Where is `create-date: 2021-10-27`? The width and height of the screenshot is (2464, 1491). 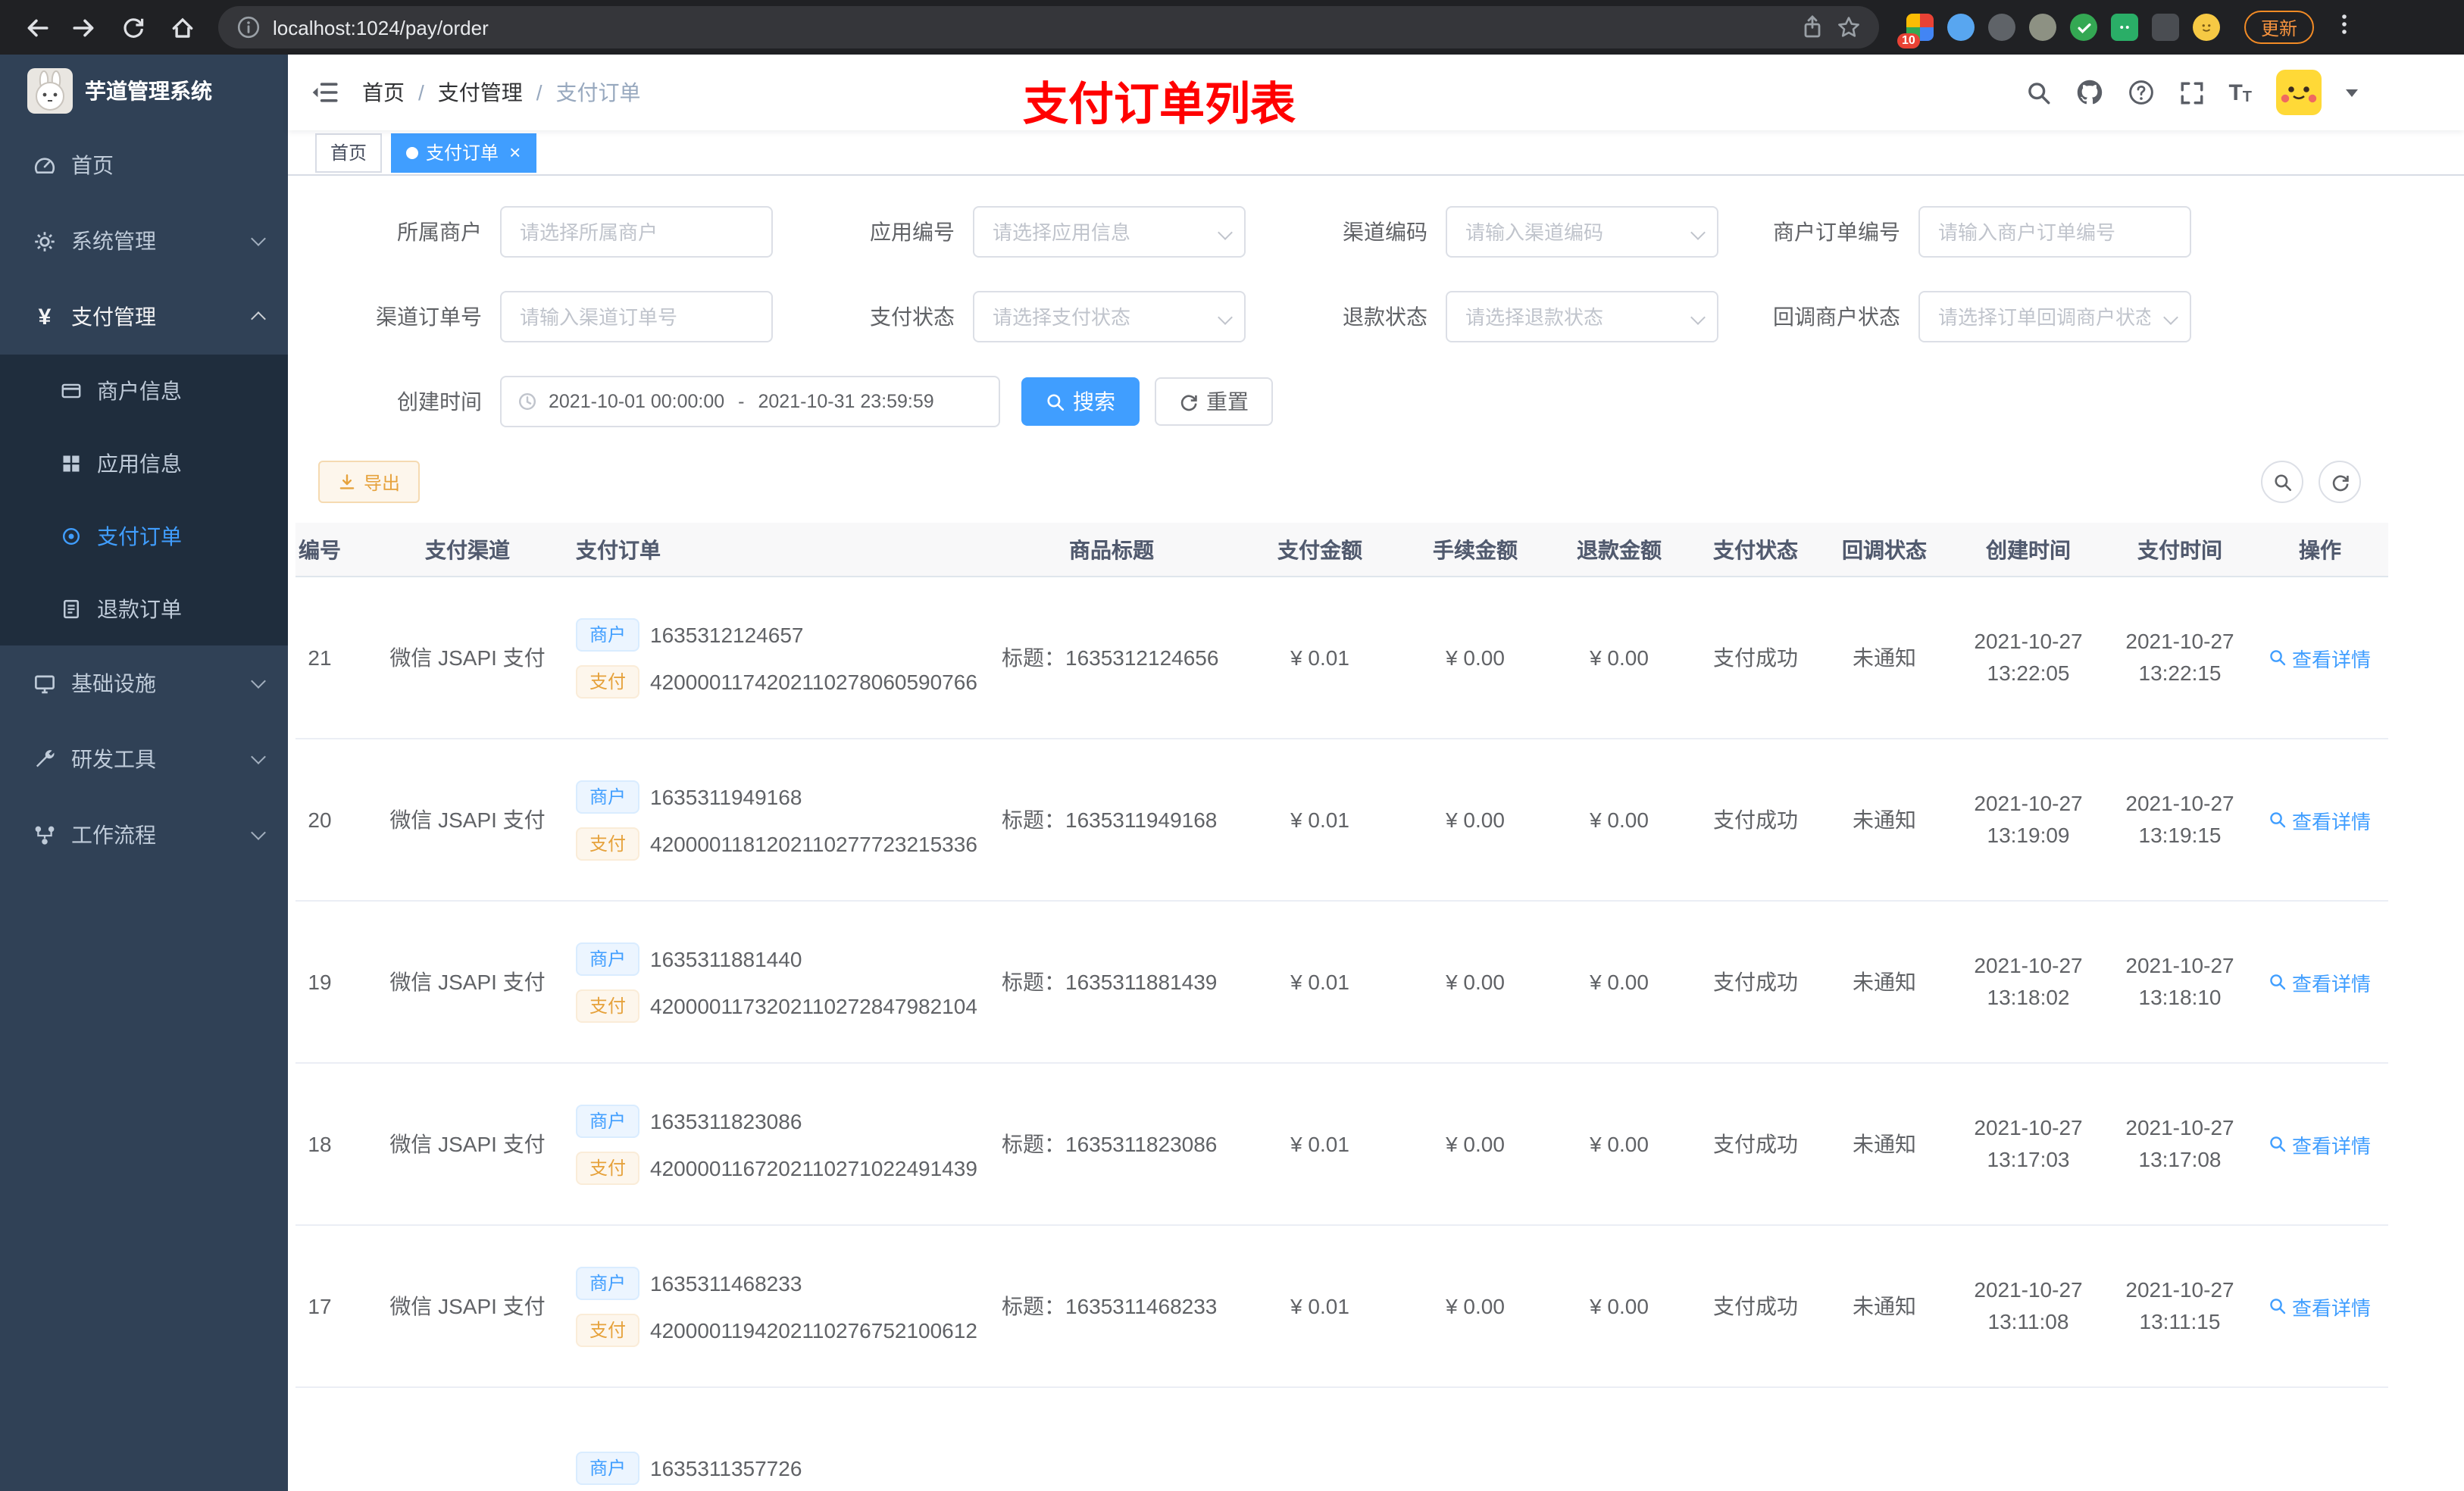 create-date: 2021-10-27 is located at coordinates (2028, 1127).